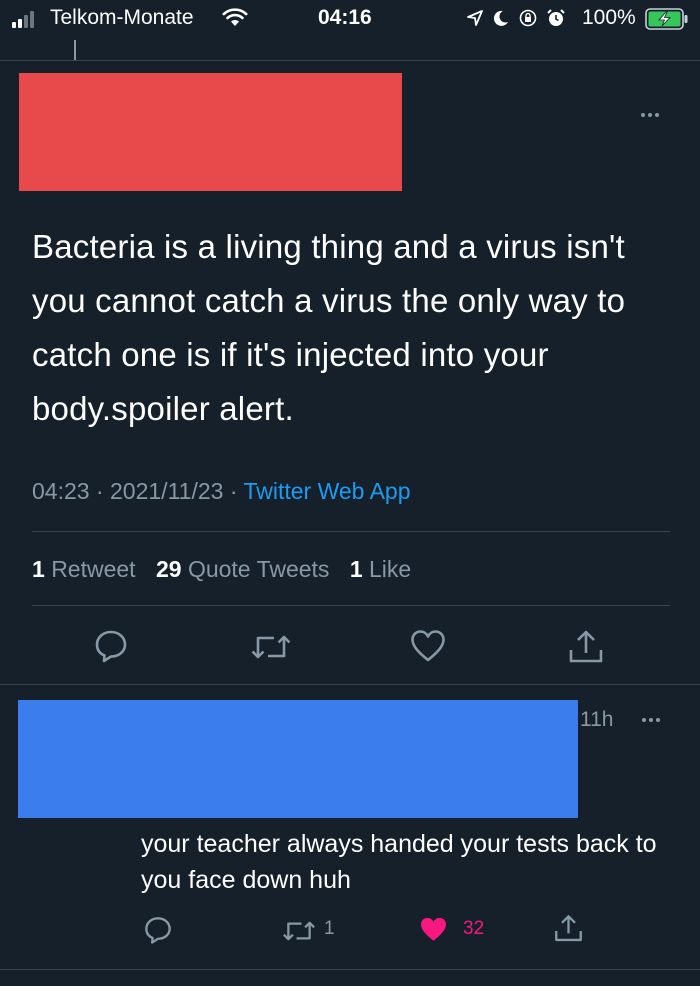 This screenshot has height=986, width=700. I want to click on alarm-icon, so click(556, 17).